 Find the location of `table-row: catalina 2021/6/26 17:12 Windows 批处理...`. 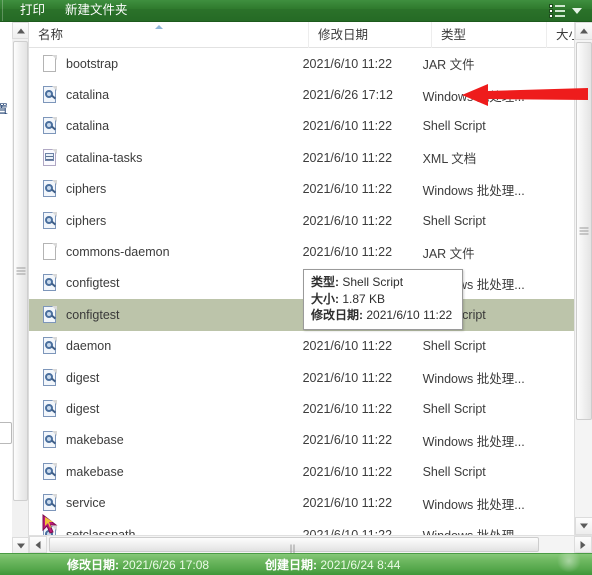

table-row: catalina 2021/6/26 17:12 Windows 批处理... is located at coordinates (301, 94).